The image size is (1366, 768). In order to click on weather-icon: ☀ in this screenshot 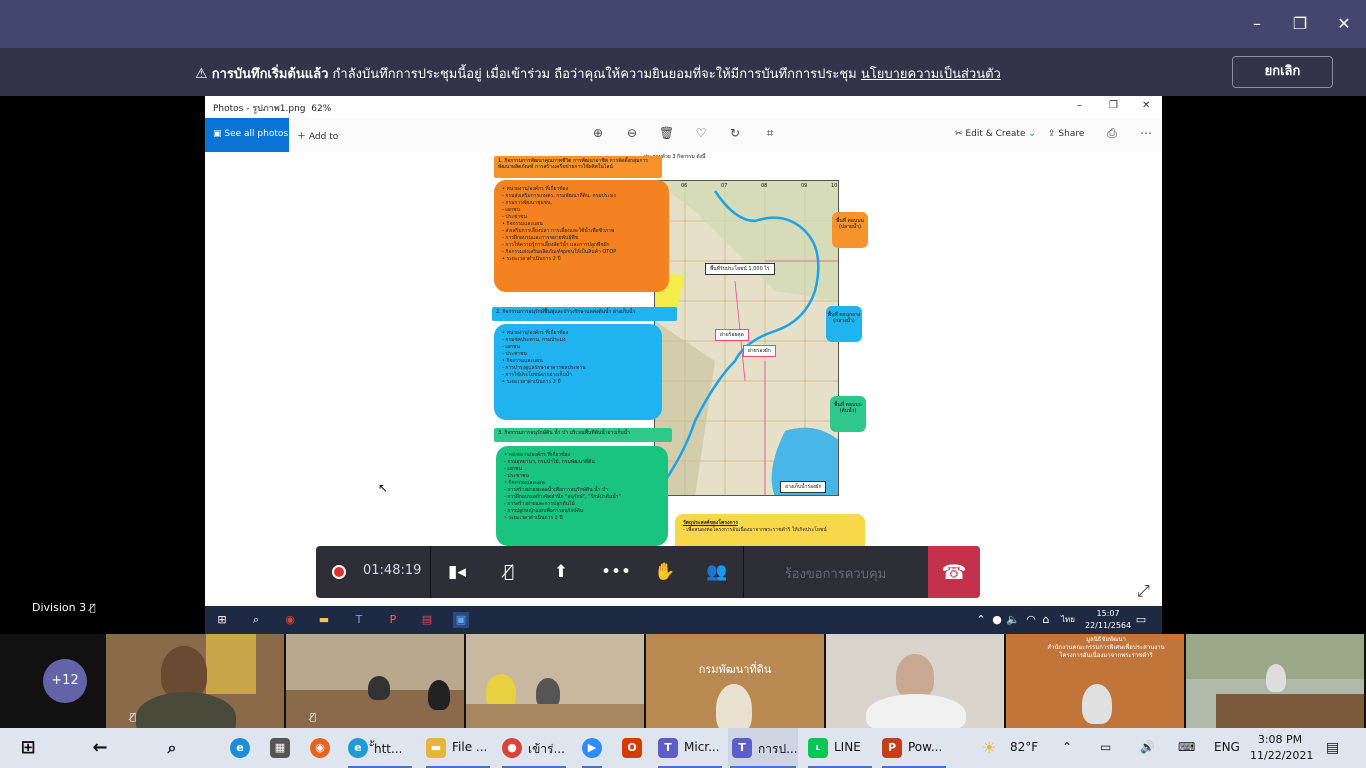, I will do `click(989, 747)`.